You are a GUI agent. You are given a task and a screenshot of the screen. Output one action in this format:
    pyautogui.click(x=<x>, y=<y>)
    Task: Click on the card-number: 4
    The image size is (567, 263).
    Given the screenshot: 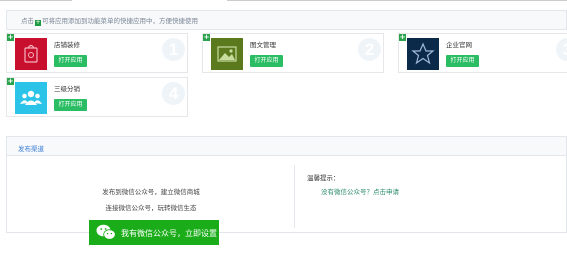 What is the action you would take?
    pyautogui.click(x=173, y=93)
    